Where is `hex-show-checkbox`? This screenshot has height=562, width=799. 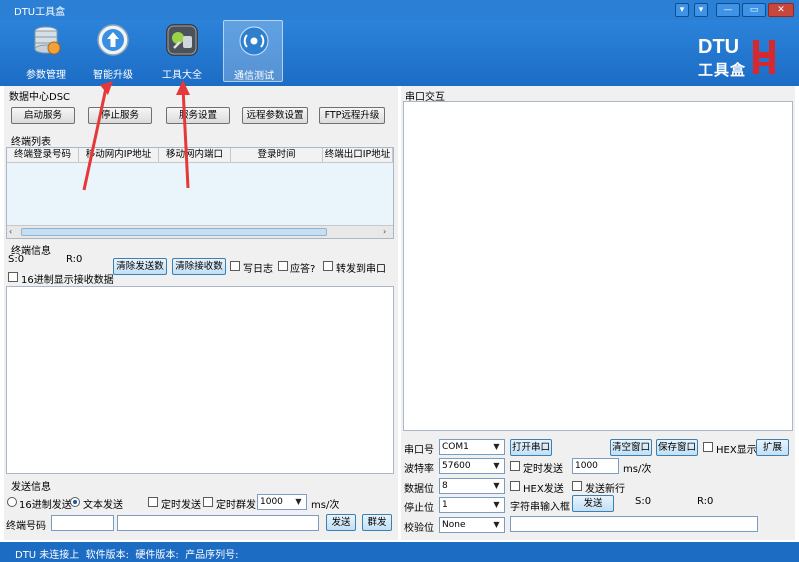
hex-show-checkbox is located at coordinates (708, 447).